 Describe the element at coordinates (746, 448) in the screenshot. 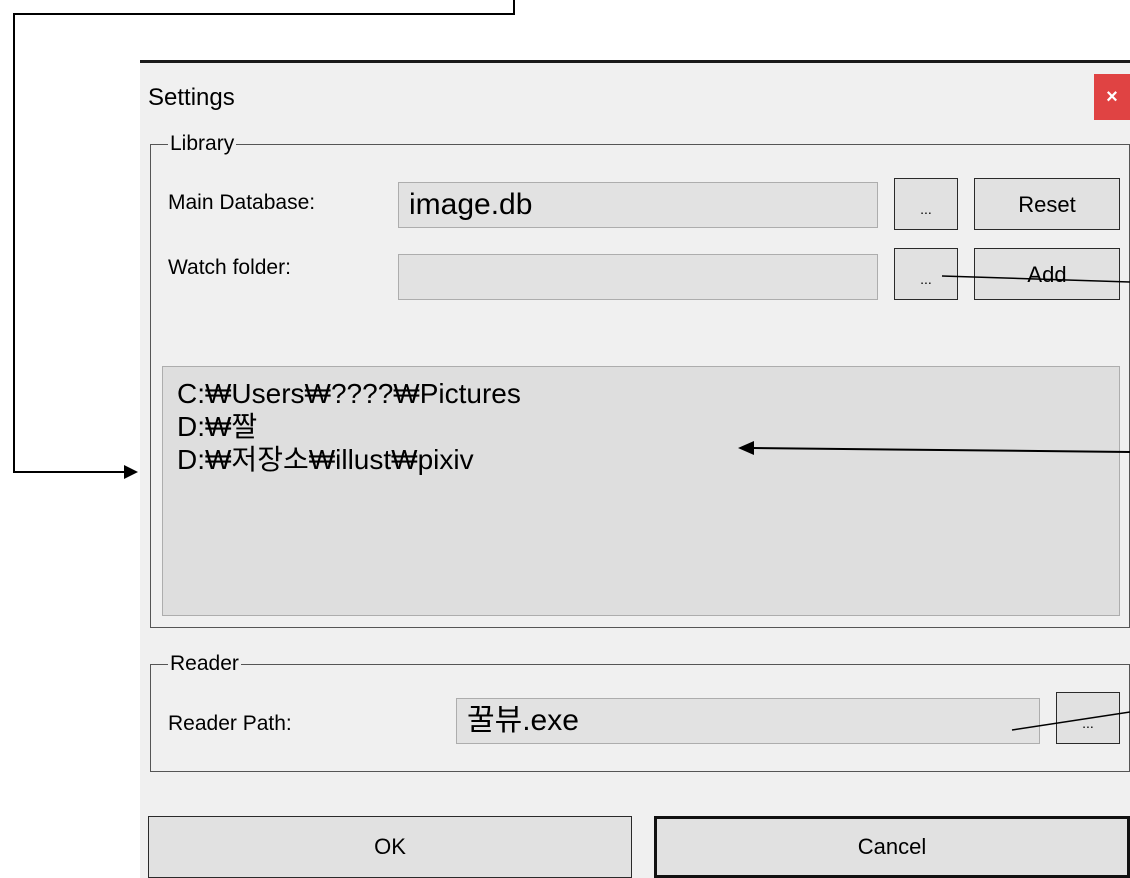

I see `callout-arrowhead-list` at that location.